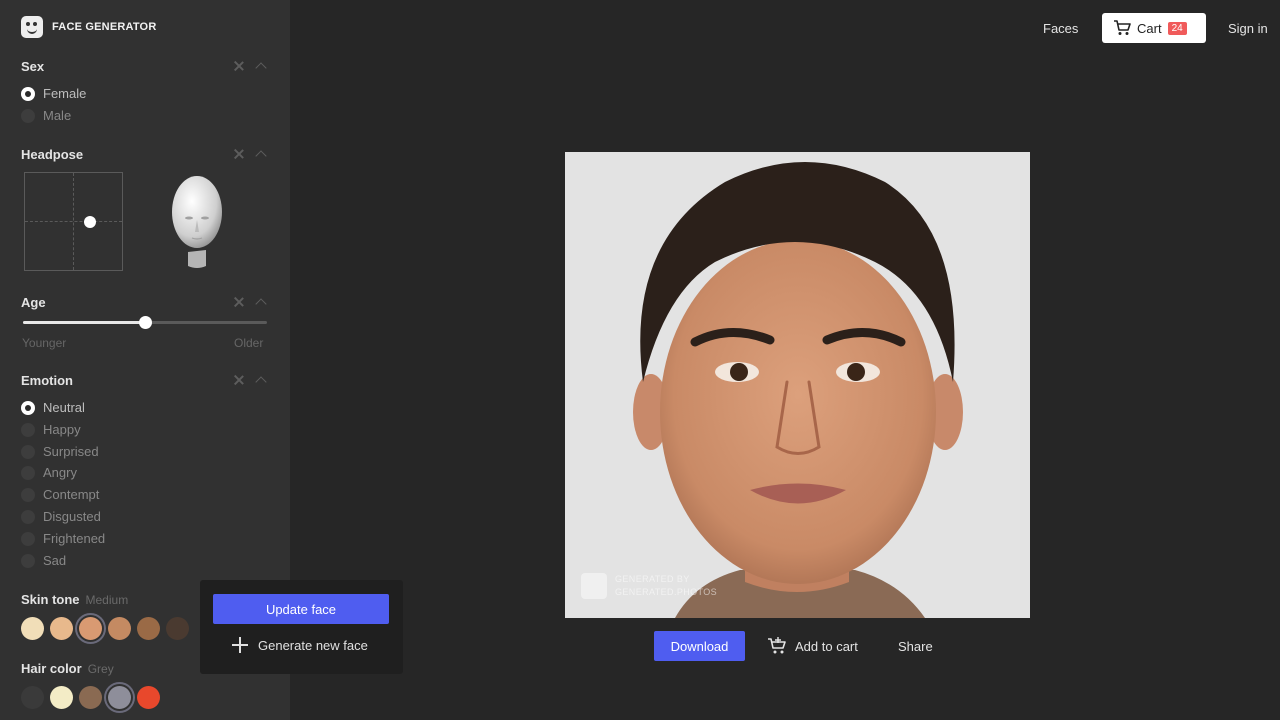 This screenshot has width=1280, height=720. What do you see at coordinates (1149, 28) in the screenshot?
I see `cart-label: Cart` at bounding box center [1149, 28].